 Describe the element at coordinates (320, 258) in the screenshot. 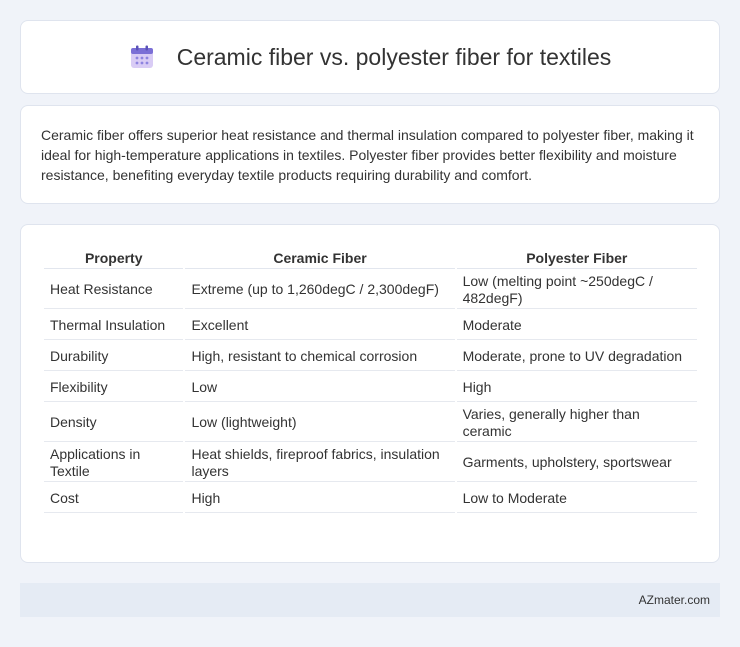

I see `header-ceramic-fiber: Ceramic Fiber` at that location.